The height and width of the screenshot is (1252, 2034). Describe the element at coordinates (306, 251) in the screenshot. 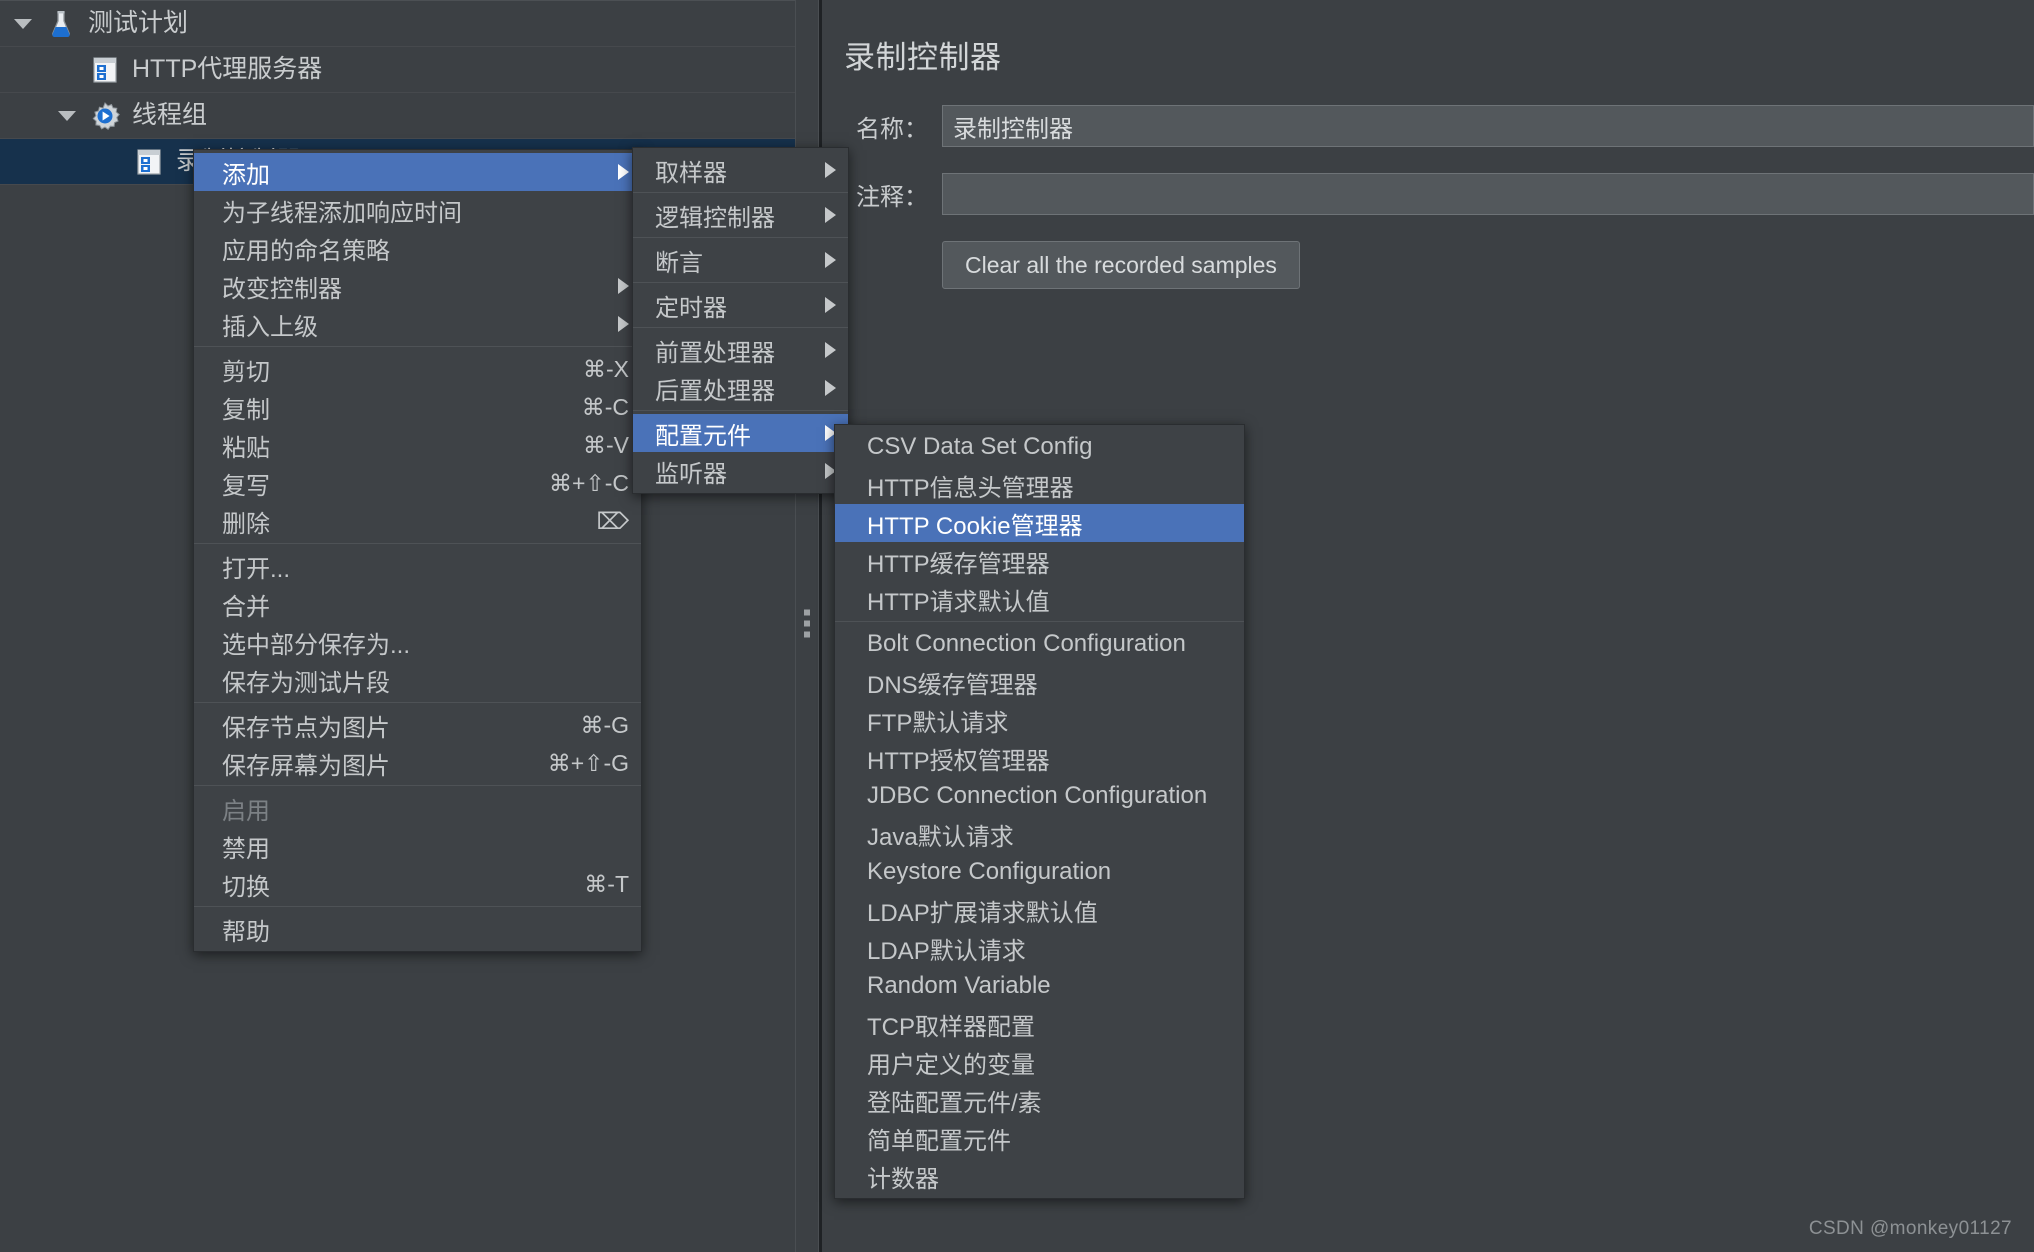

I see `menu-item-label: 应用的命名策略` at that location.